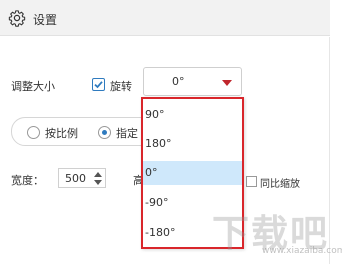 The width and height of the screenshot is (342, 264). What do you see at coordinates (98, 174) in the screenshot?
I see `spin-up-icon` at bounding box center [98, 174].